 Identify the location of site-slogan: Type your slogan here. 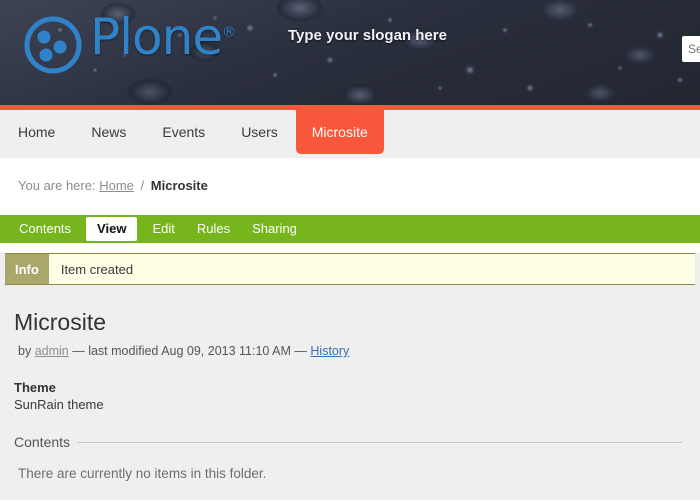
(367, 35).